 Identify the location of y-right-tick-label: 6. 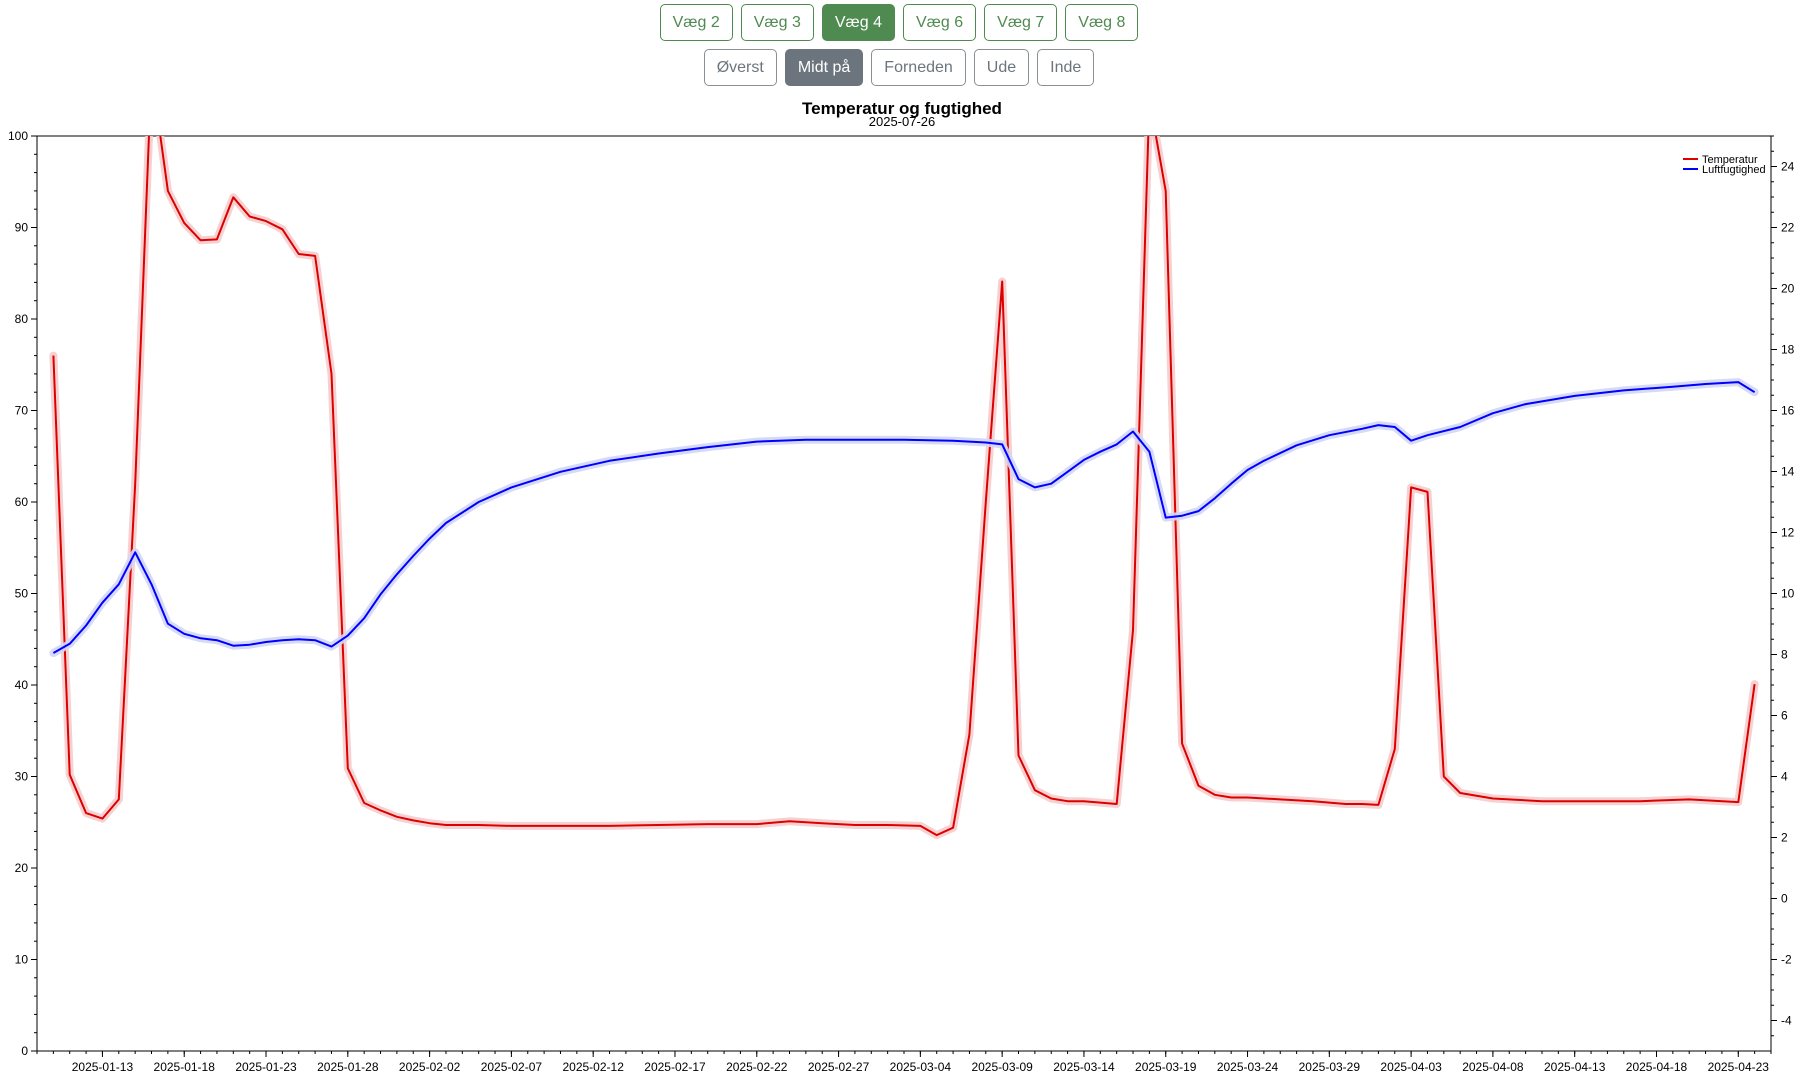
(1784, 716).